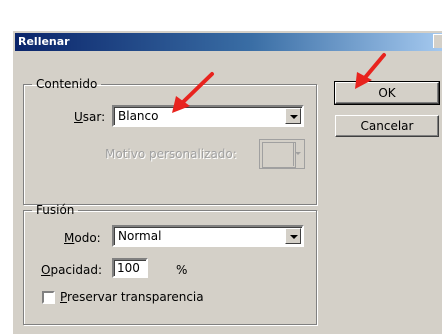  I want to click on annotation-arrow-ok, so click(370, 71).